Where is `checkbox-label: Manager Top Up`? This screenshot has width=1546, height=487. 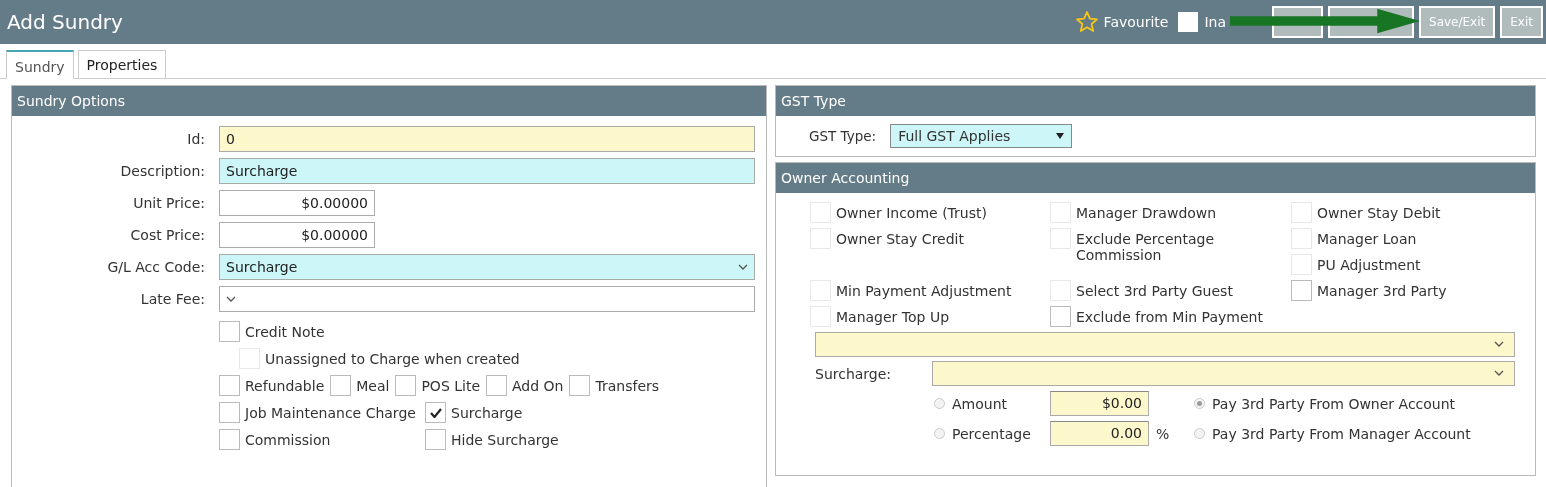
checkbox-label: Manager Top Up is located at coordinates (893, 316).